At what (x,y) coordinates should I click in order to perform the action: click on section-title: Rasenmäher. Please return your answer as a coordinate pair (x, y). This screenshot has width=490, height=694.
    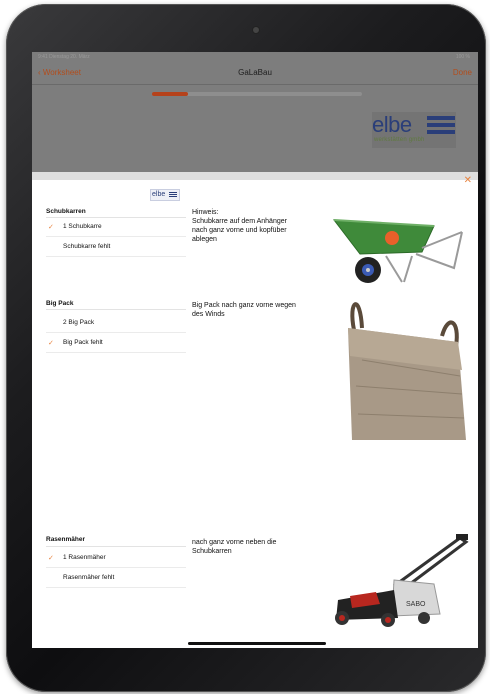
    Looking at the image, I should click on (66, 539).